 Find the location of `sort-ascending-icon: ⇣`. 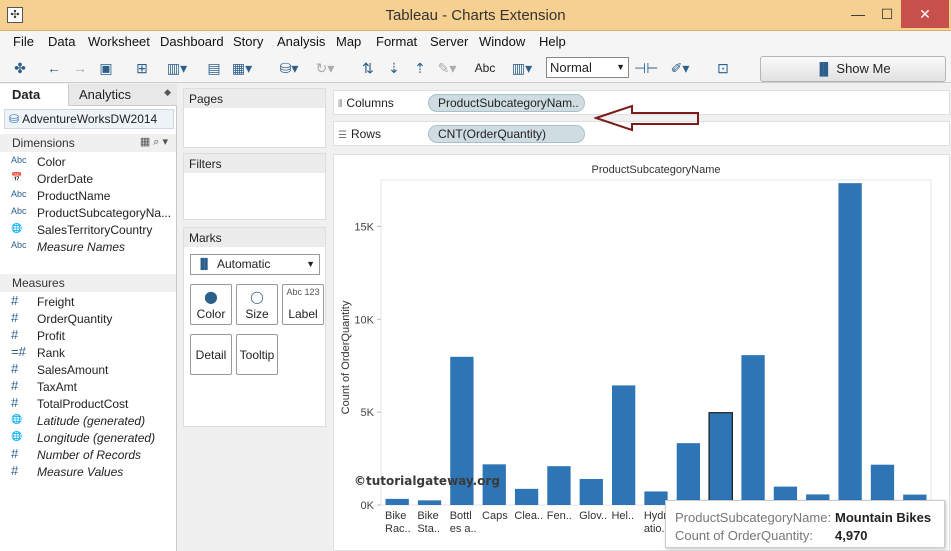

sort-ascending-icon: ⇣ is located at coordinates (394, 68).